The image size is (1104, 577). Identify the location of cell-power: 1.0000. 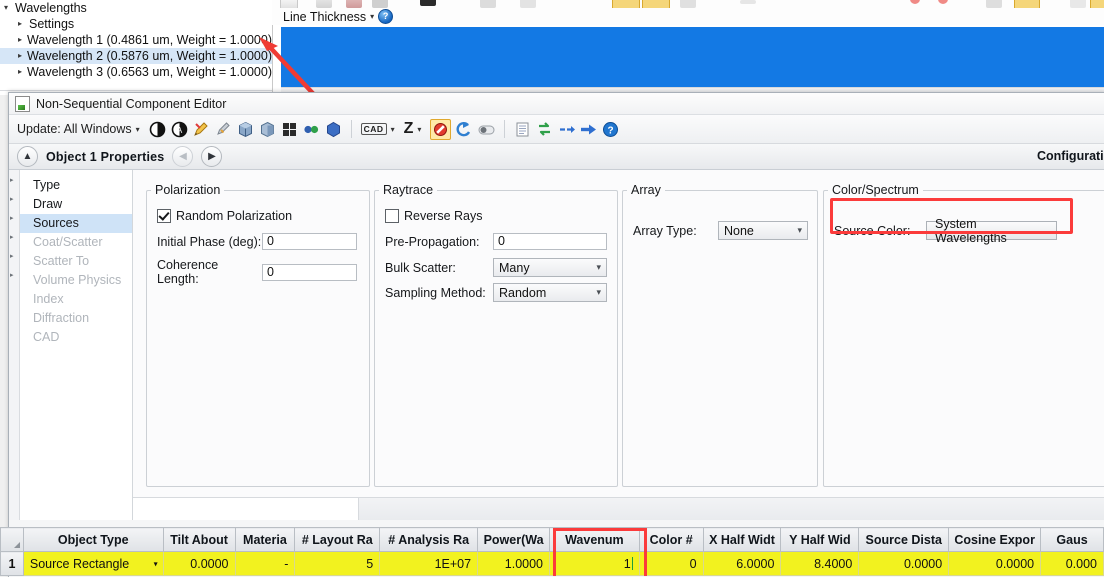
(513, 563).